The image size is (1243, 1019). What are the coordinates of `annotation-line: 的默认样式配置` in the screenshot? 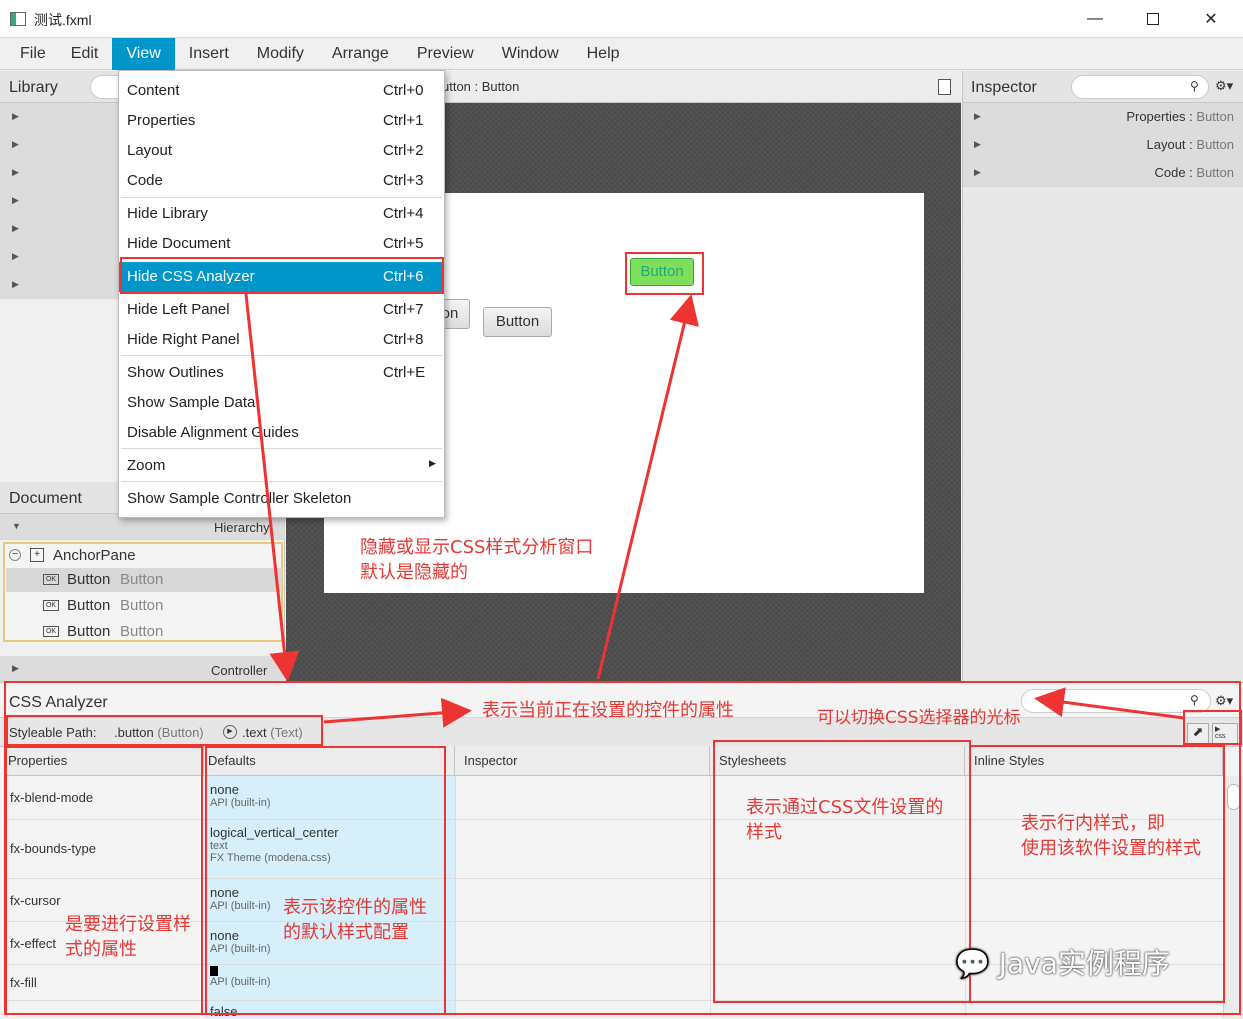 It's located at (346, 932).